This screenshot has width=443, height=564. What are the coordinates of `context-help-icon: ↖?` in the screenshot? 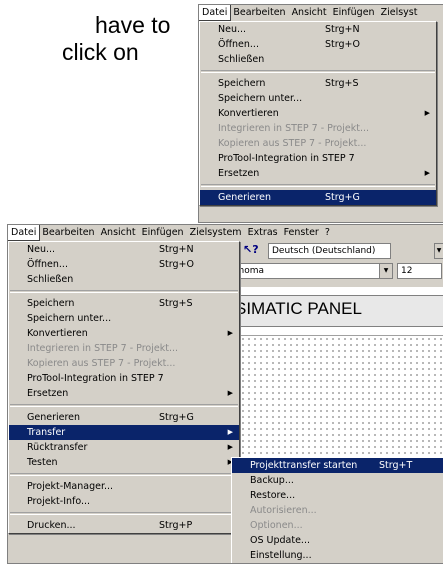 It's located at (251, 249).